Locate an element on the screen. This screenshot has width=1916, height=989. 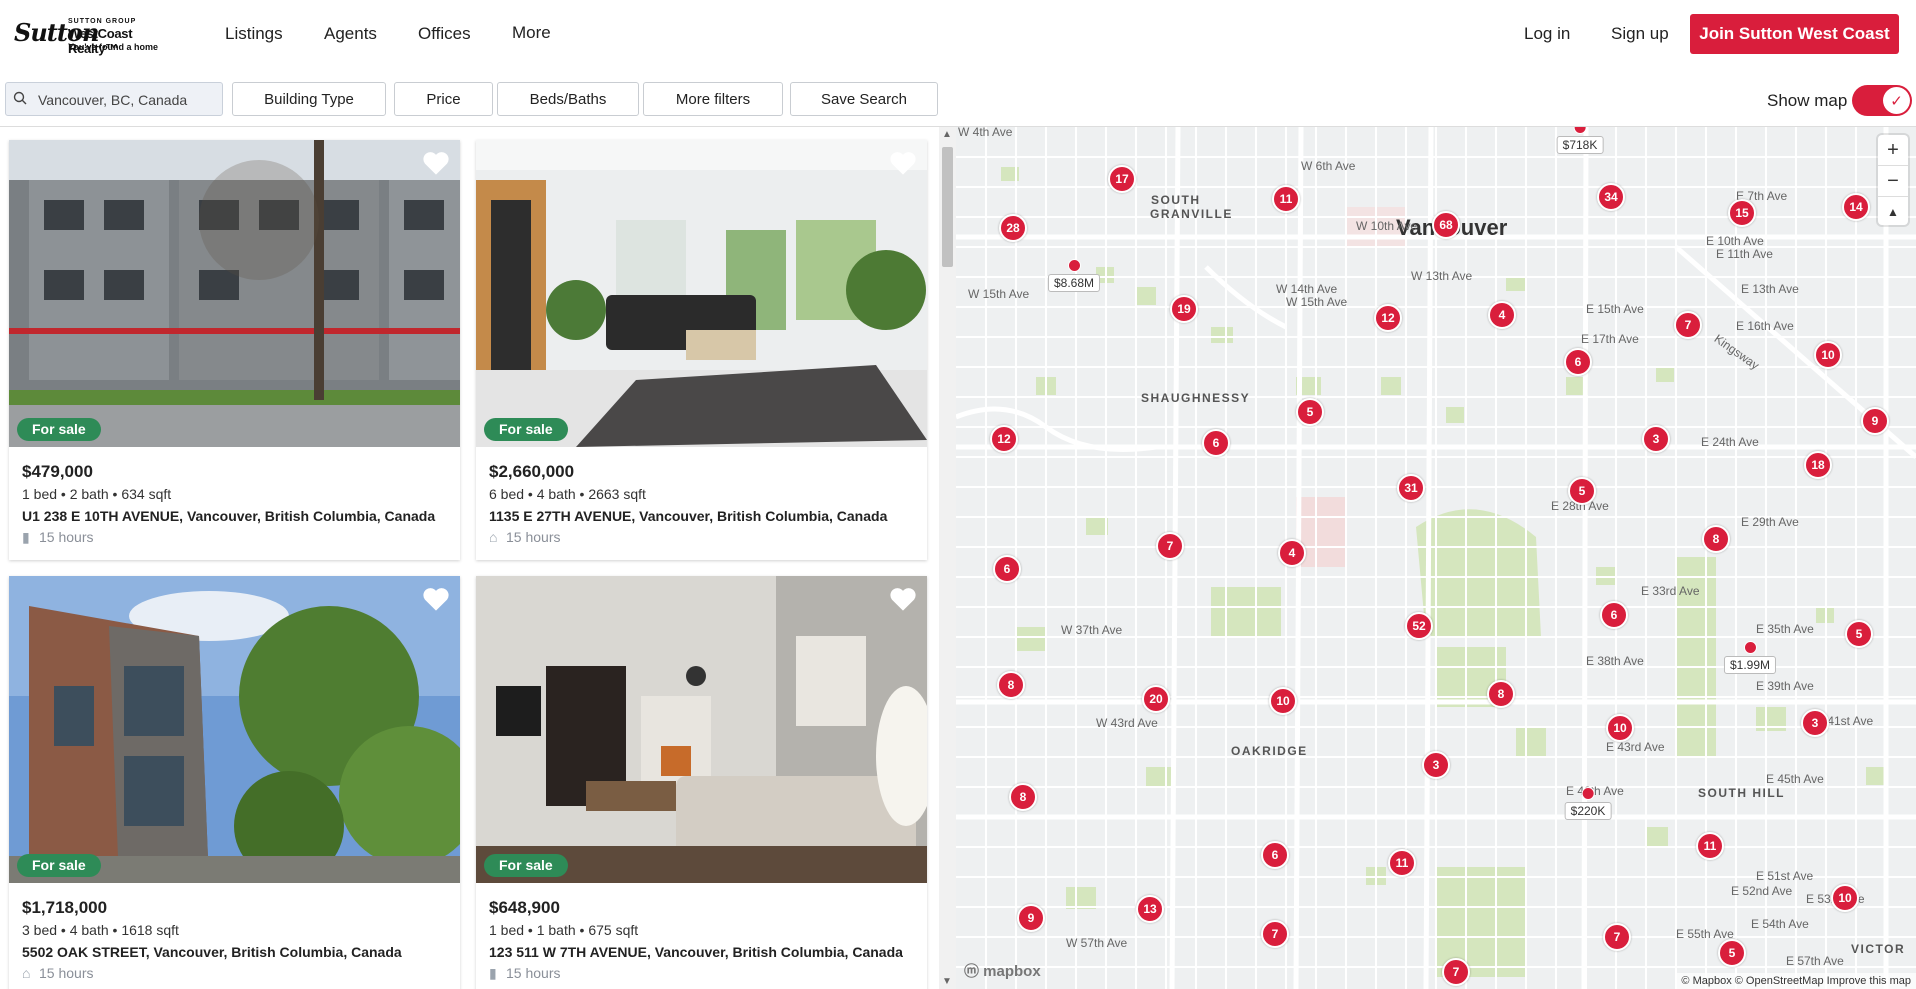
nav-offices: Offices is located at coordinates (444, 34).